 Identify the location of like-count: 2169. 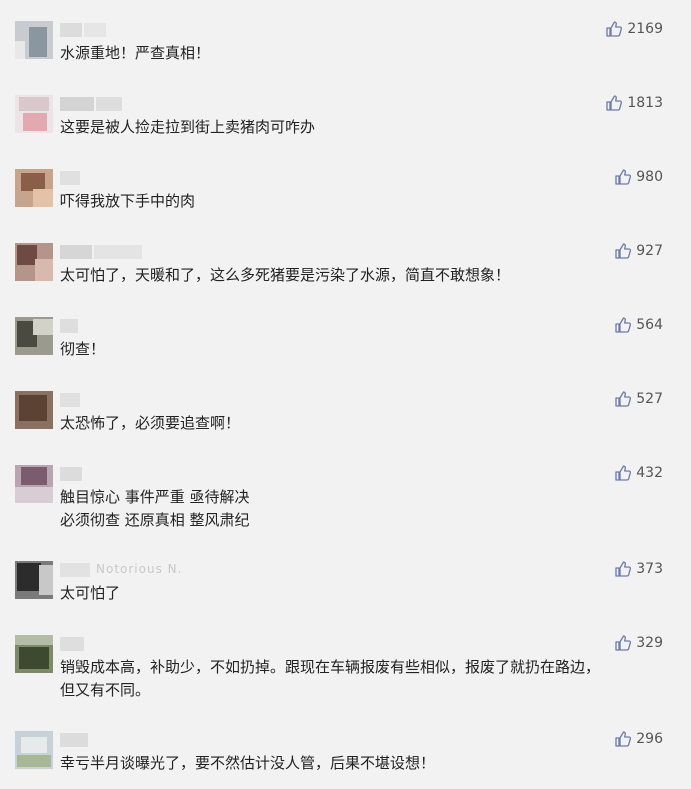
(645, 29).